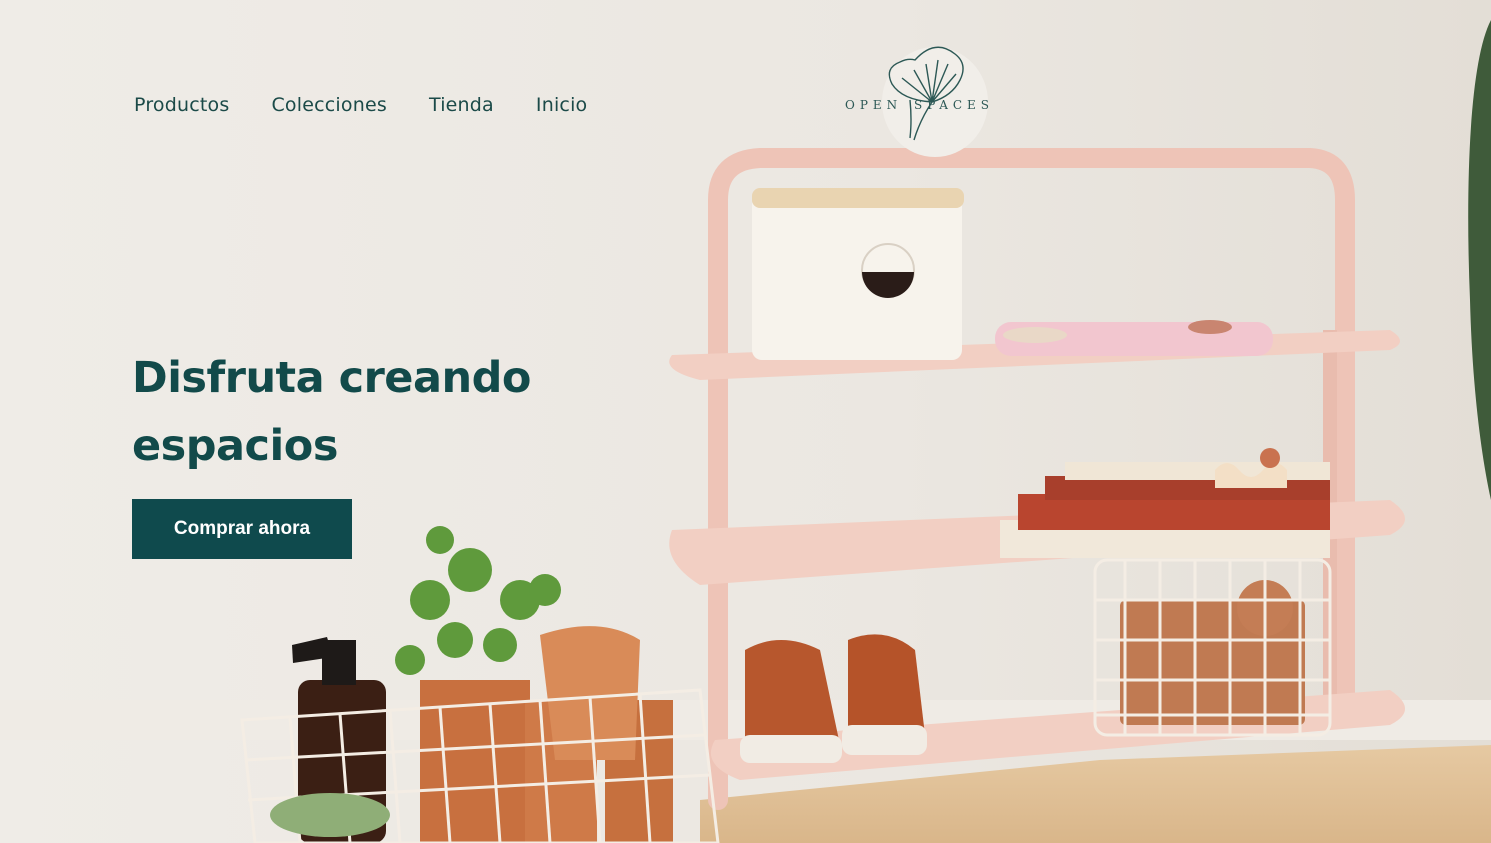  What do you see at coordinates (331, 412) in the screenshot?
I see `hero-headline: Disfruta creando espacios` at bounding box center [331, 412].